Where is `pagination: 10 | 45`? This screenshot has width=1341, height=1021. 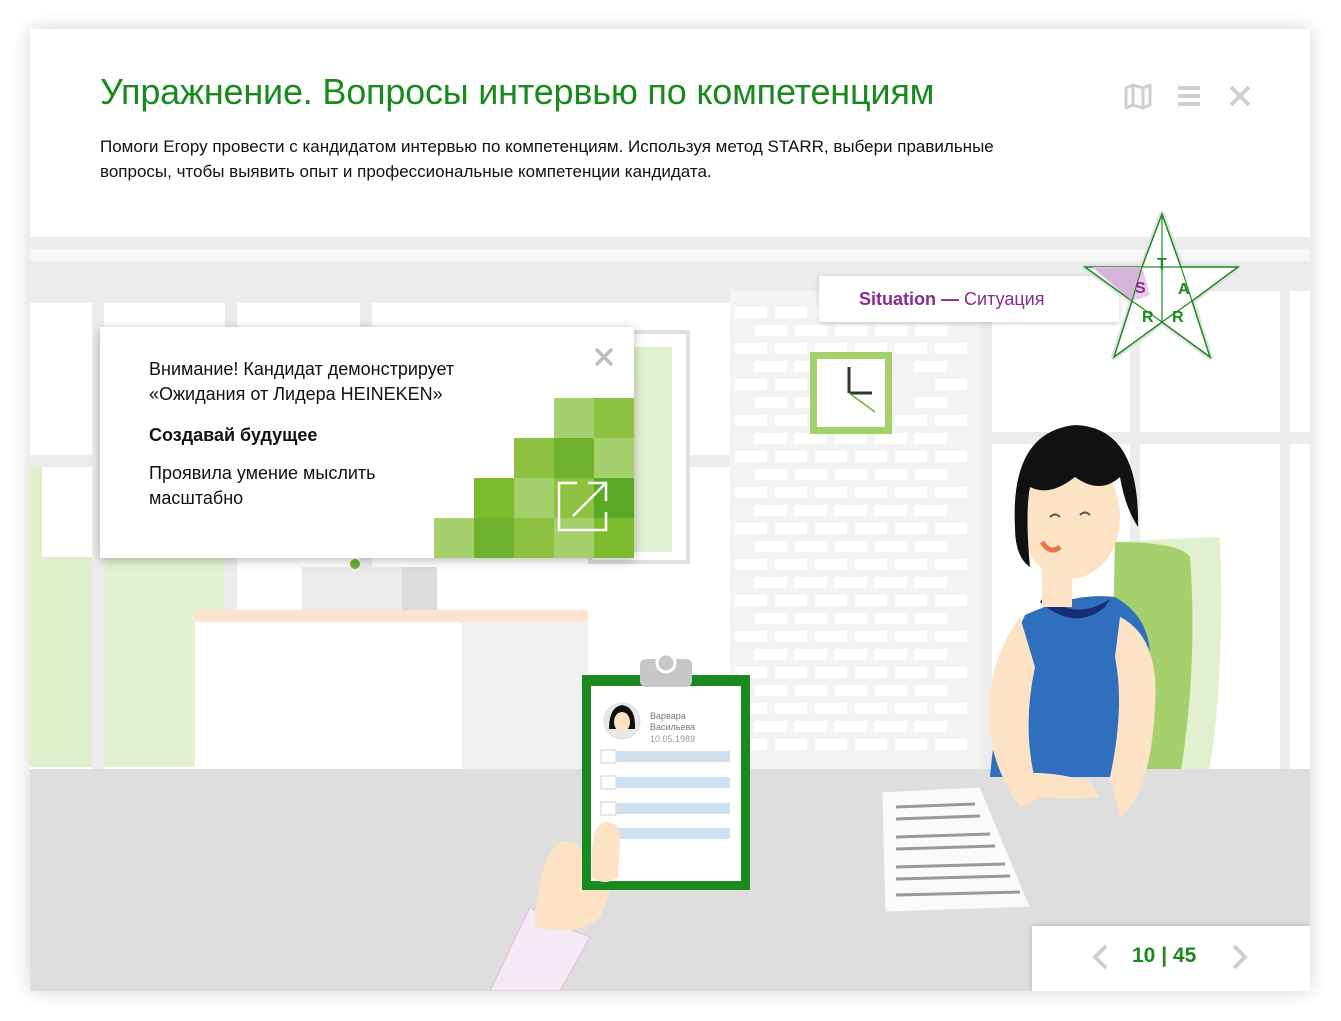
pagination: 10 | 45 is located at coordinates (1171, 958).